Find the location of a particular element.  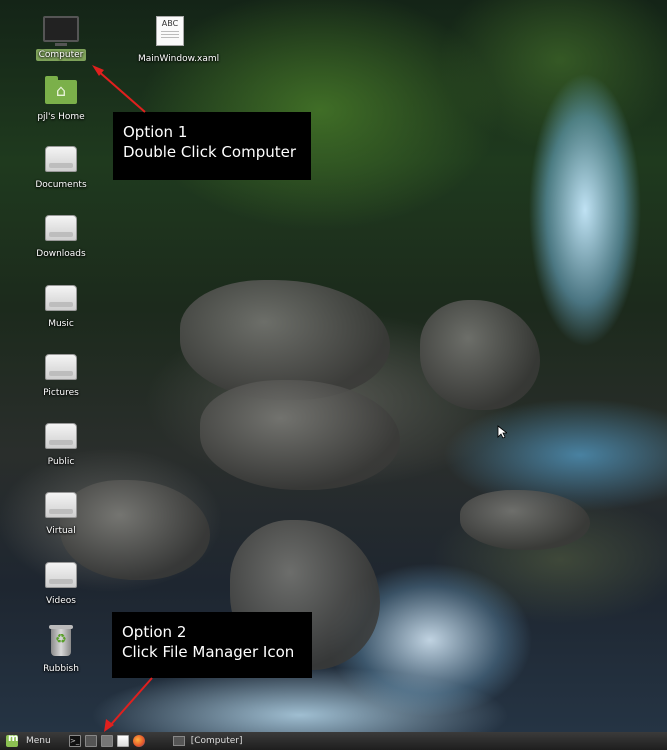

computer-icon is located at coordinates (61, 31).